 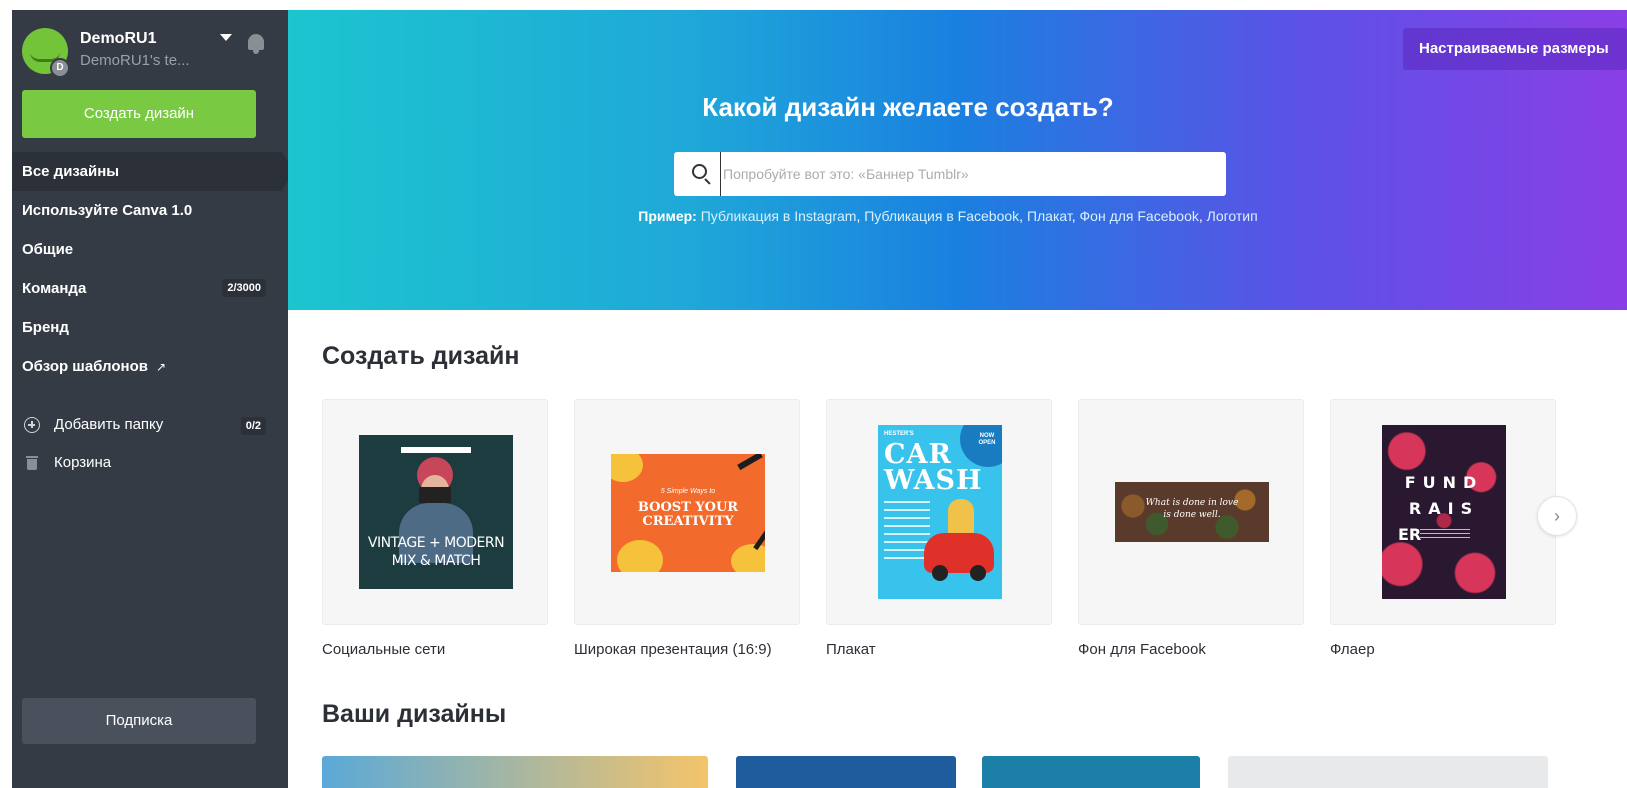 I want to click on custom-sizes-button: Настраиваемые размеры, so click(x=1515, y=49).